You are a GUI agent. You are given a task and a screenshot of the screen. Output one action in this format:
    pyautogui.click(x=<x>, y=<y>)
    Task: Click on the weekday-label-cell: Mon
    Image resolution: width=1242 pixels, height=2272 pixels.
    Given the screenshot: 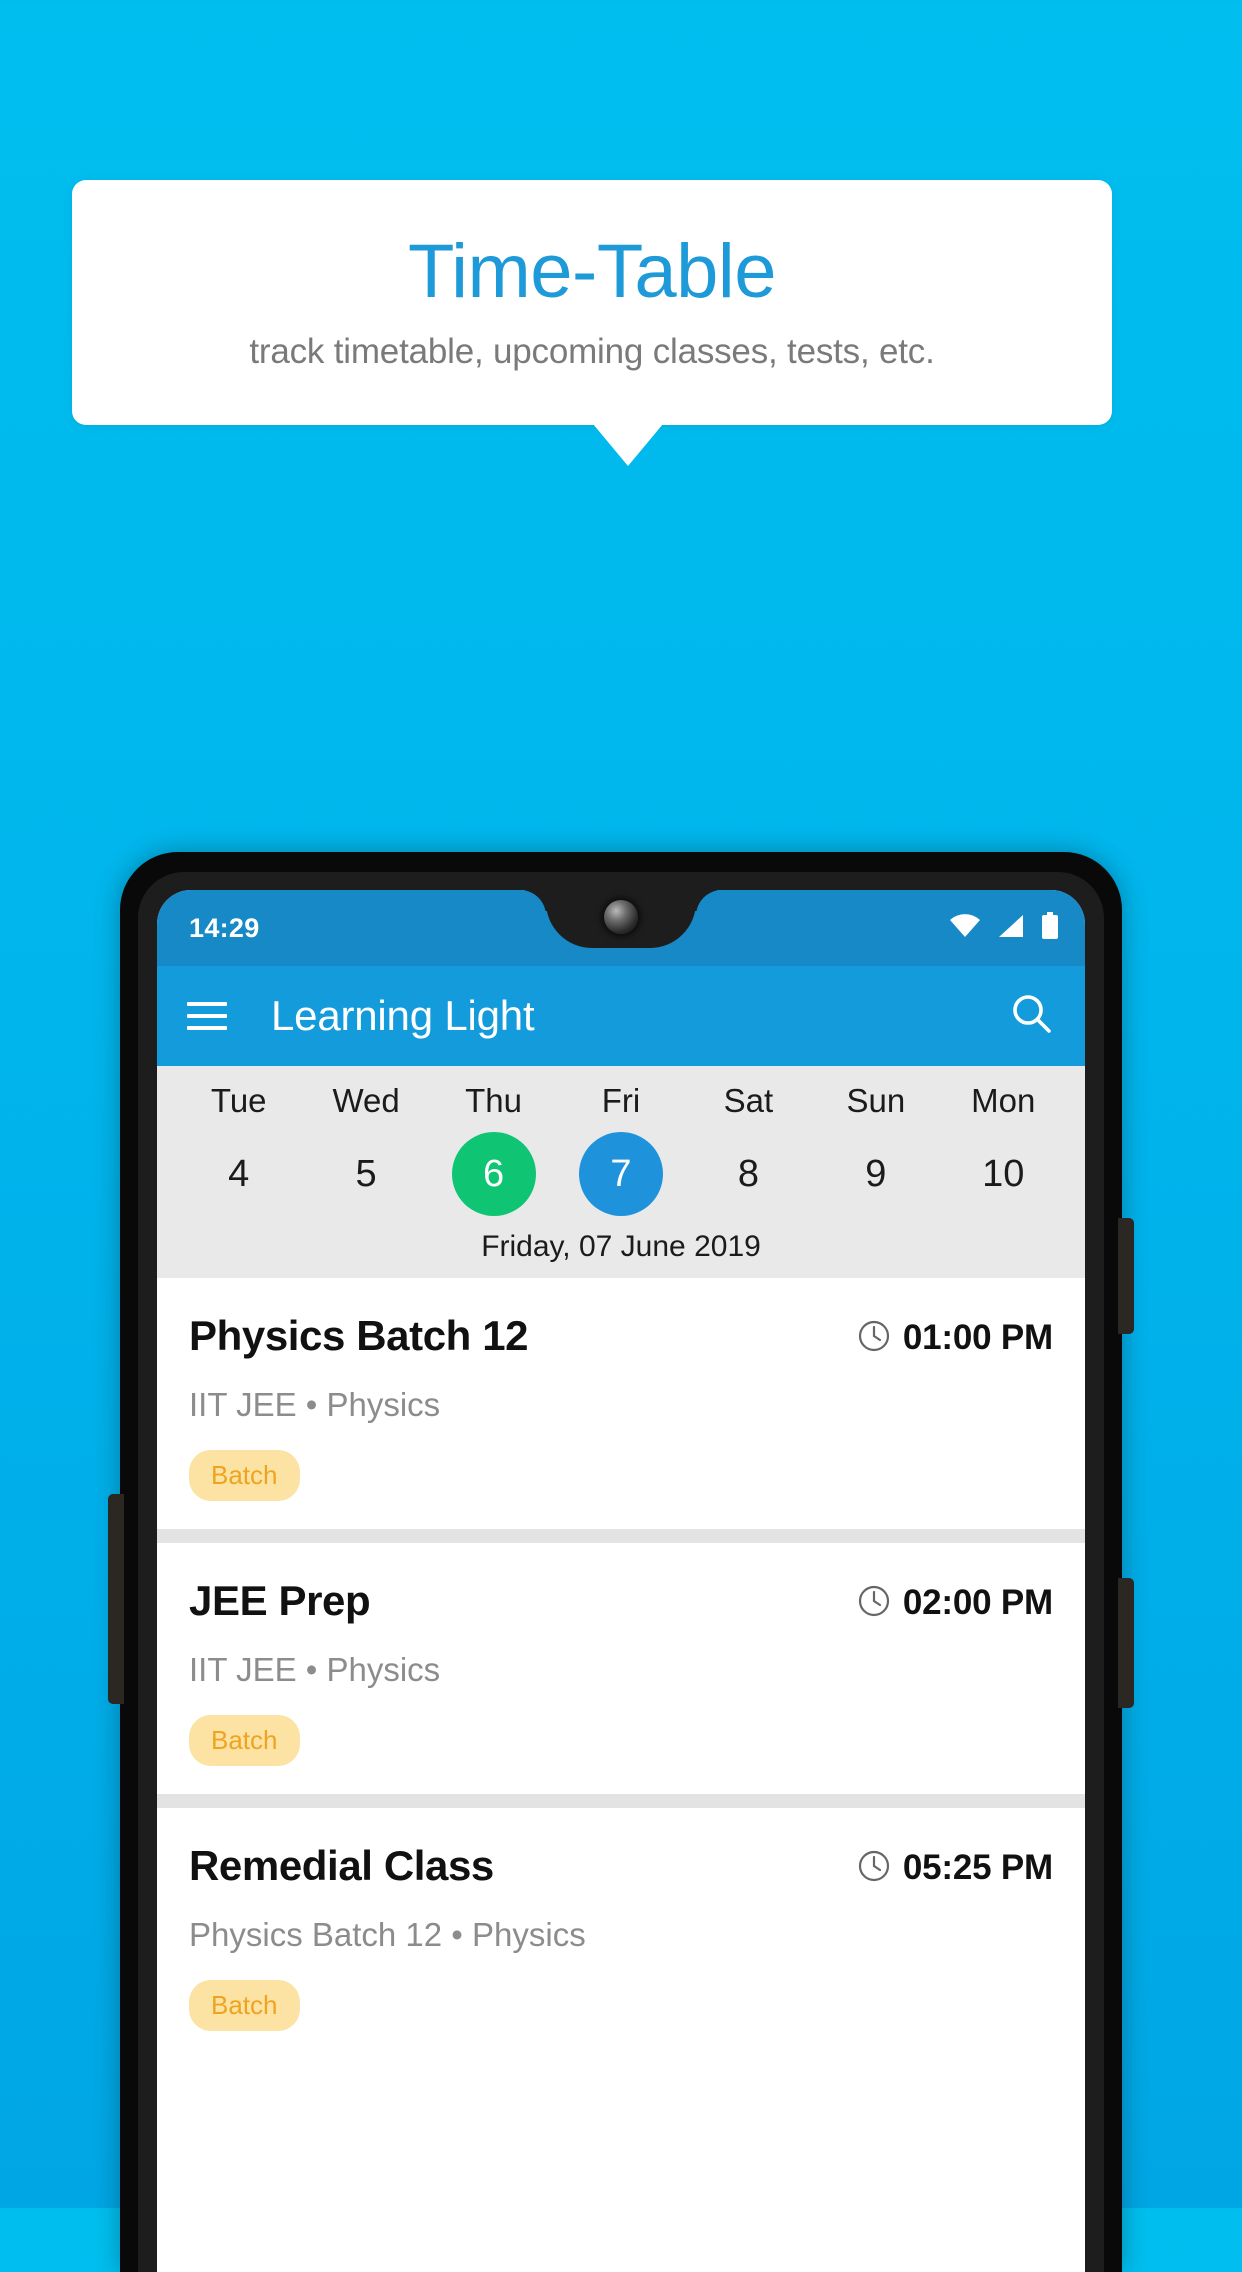 What is the action you would take?
    pyautogui.click(x=1003, y=1101)
    